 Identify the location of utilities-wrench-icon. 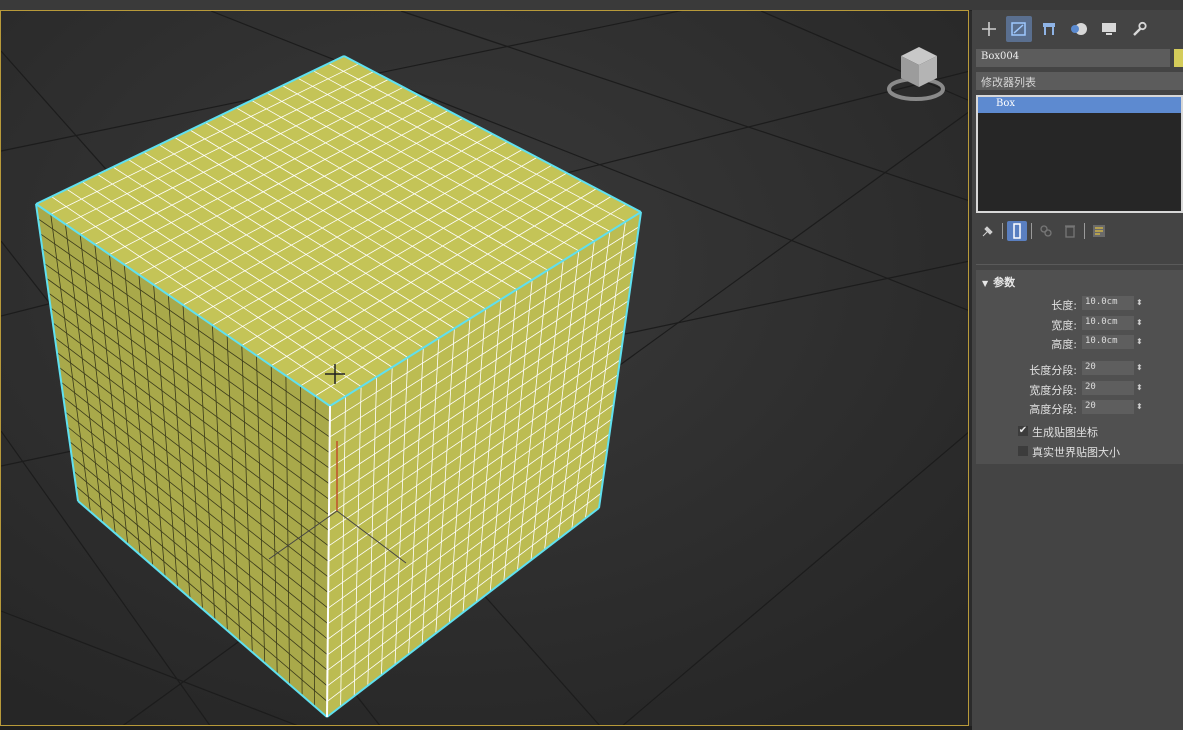
(1140, 28).